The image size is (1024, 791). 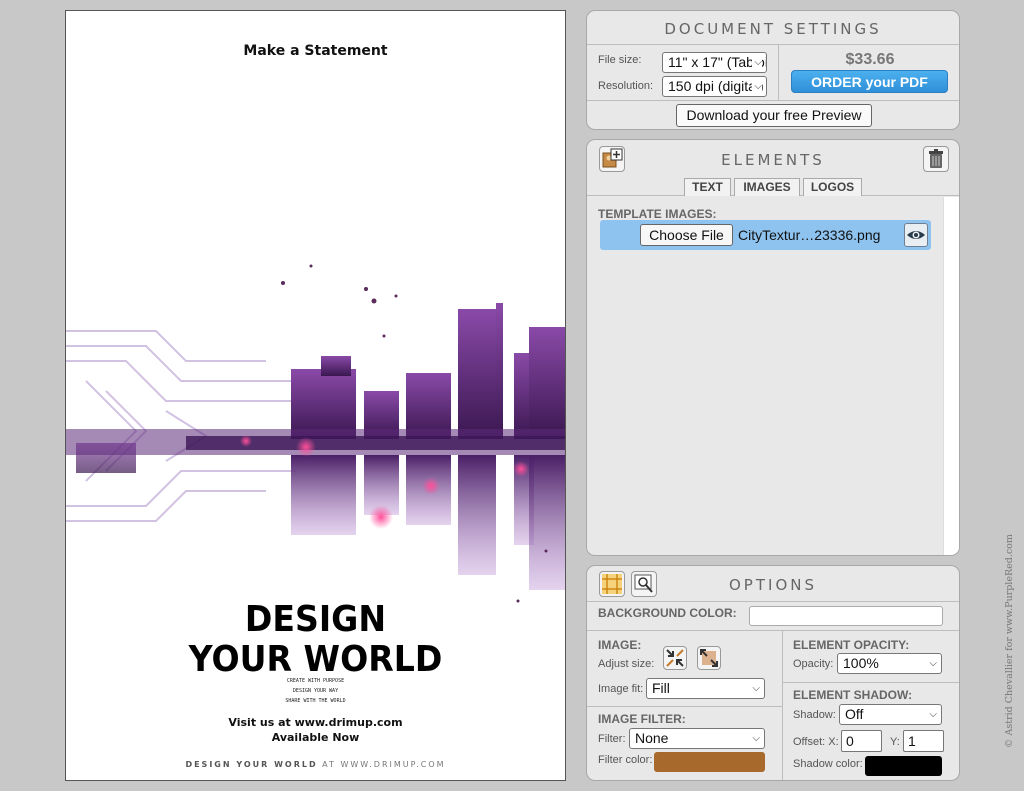 What do you see at coordinates (813, 664) in the screenshot?
I see `opacity-label: Opacity:` at bounding box center [813, 664].